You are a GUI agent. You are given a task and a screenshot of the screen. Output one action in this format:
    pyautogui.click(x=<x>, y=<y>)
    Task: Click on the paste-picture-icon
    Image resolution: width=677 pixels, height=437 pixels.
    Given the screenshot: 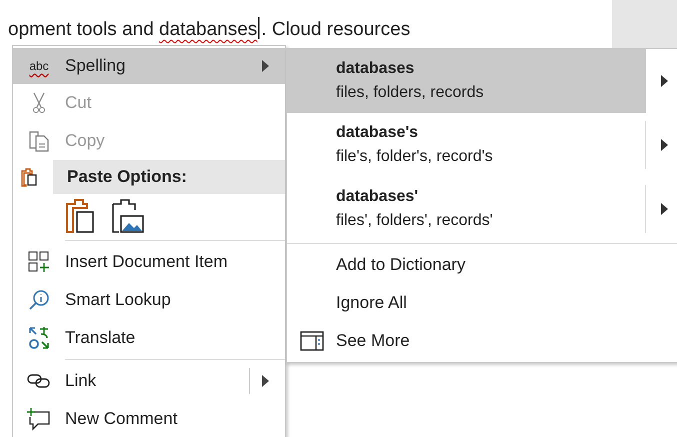 What is the action you would take?
    pyautogui.click(x=128, y=216)
    